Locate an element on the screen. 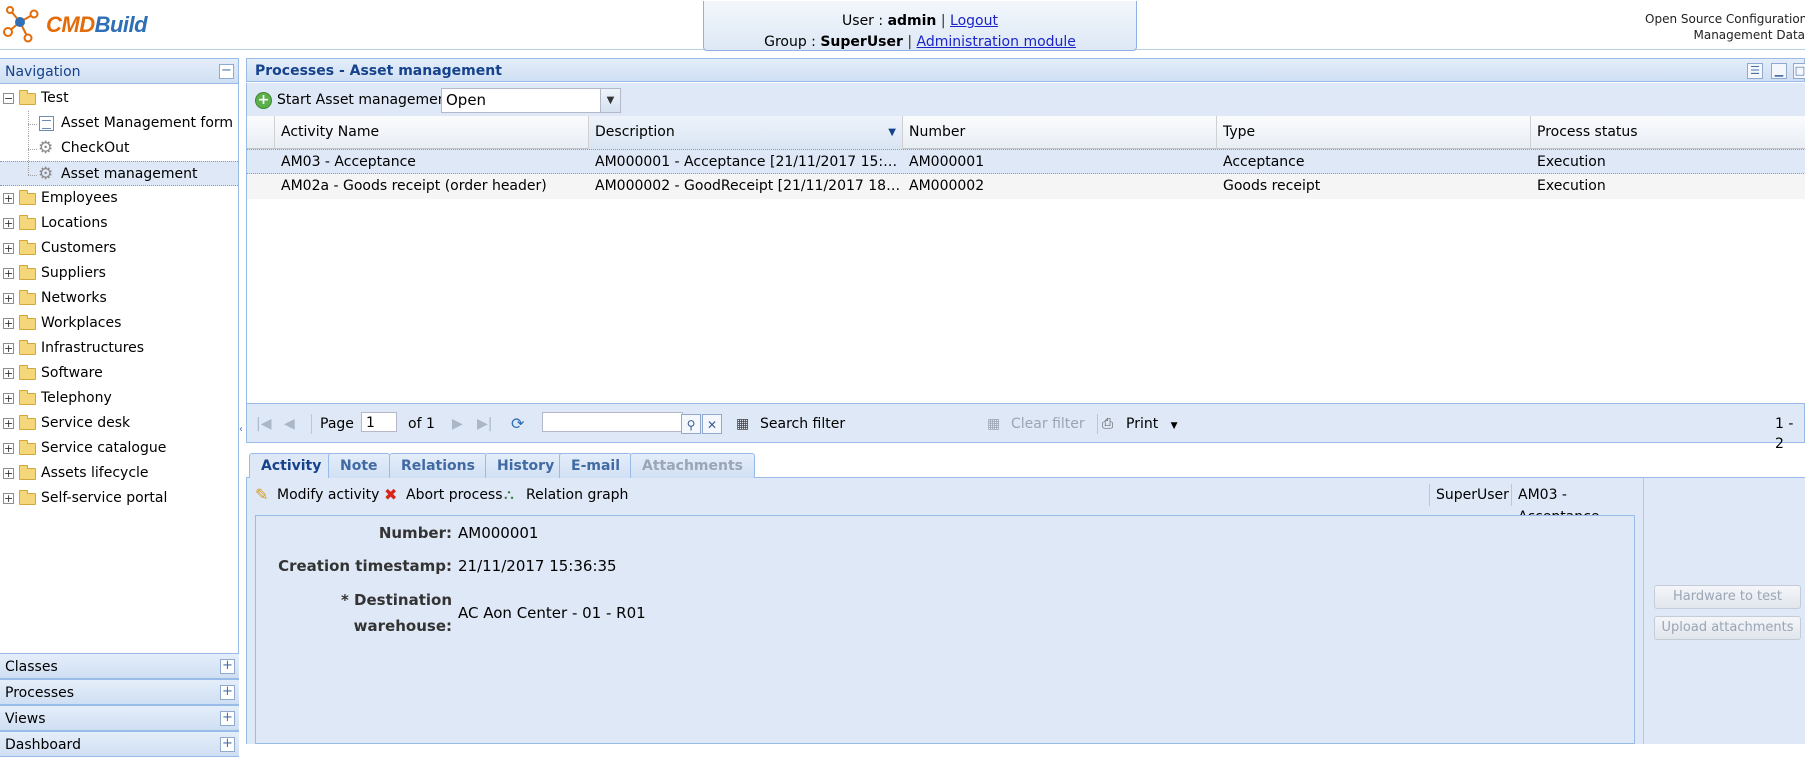  tree-item-software: + Software is located at coordinates (119, 373).